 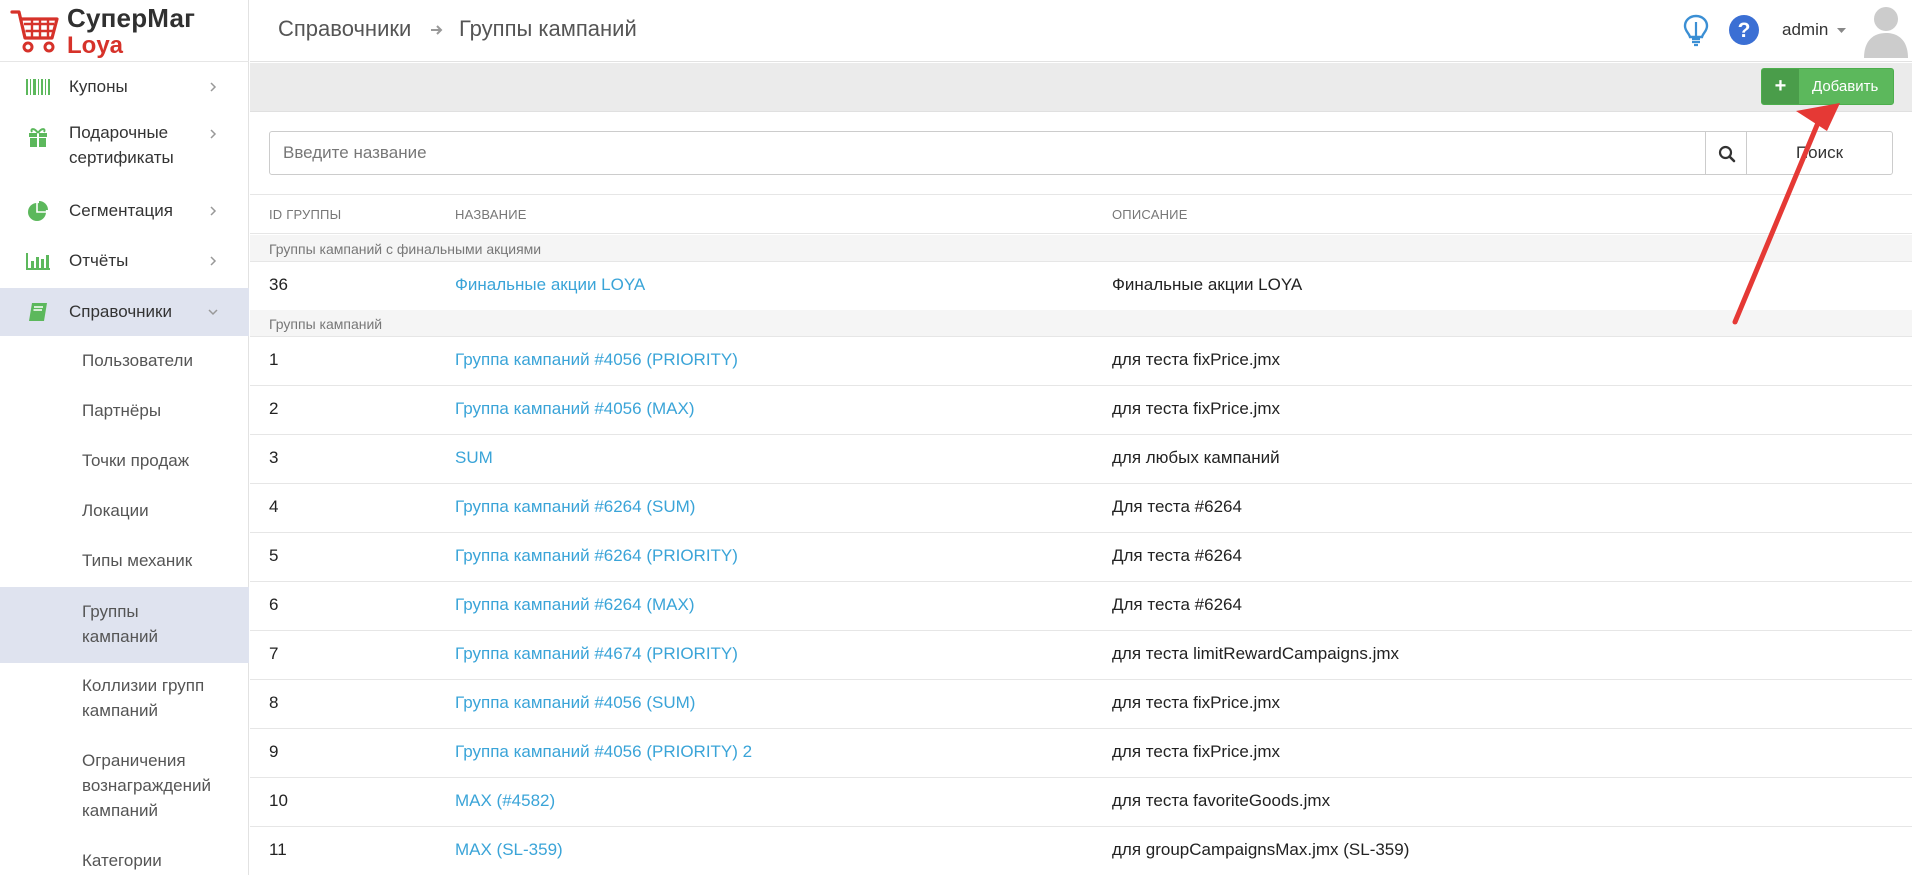 What do you see at coordinates (131, 18) in the screenshot?
I see `brand-title: СуперМаг` at bounding box center [131, 18].